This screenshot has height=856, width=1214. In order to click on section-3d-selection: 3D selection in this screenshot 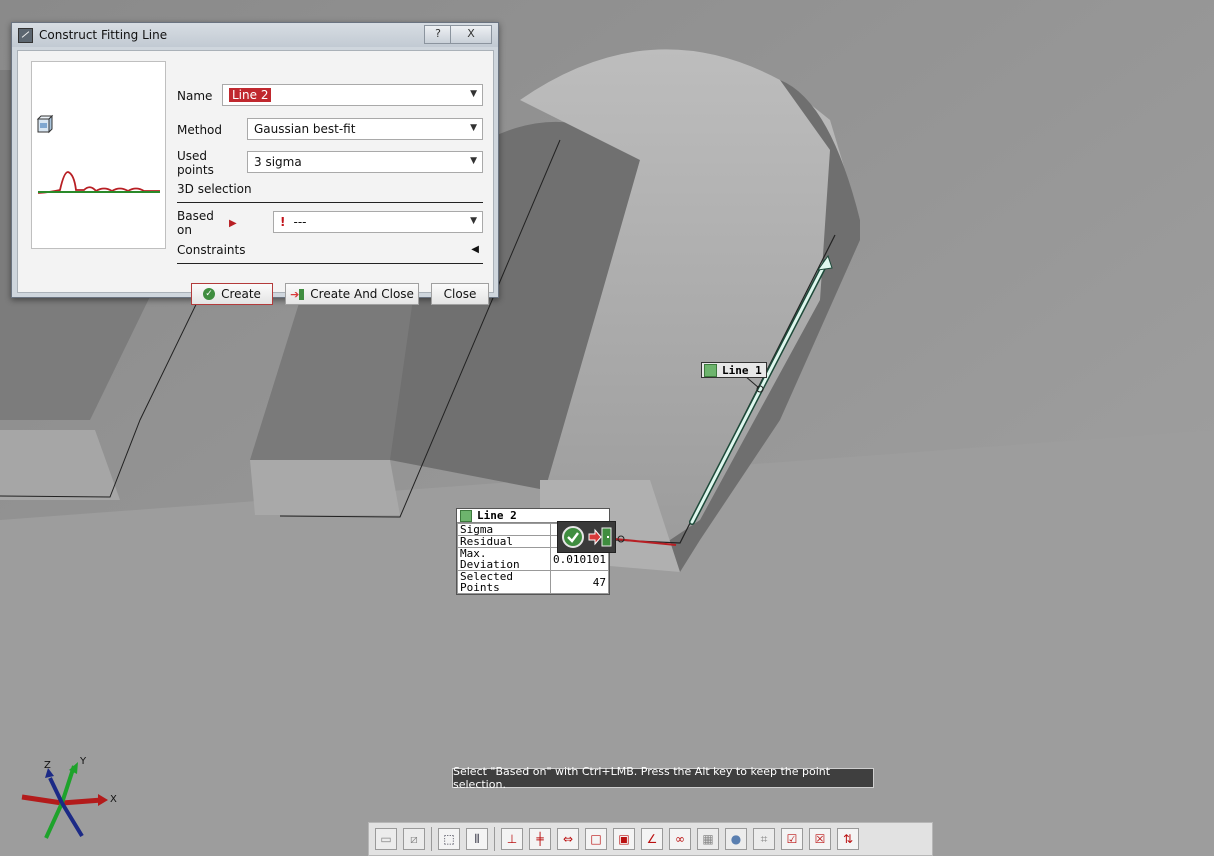, I will do `click(330, 192)`.